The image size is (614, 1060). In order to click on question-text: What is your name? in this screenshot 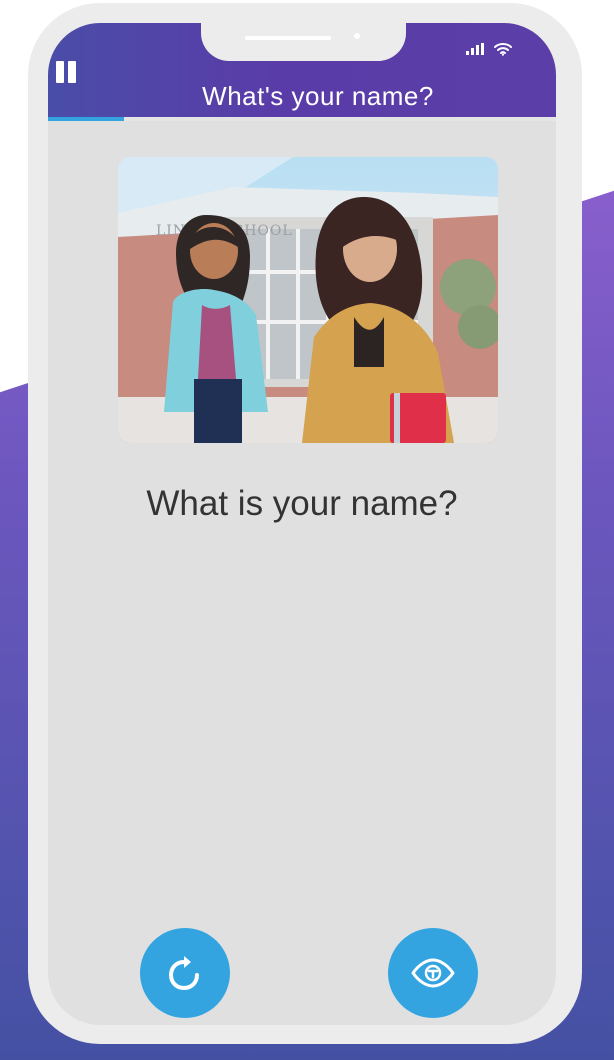, I will do `click(302, 503)`.